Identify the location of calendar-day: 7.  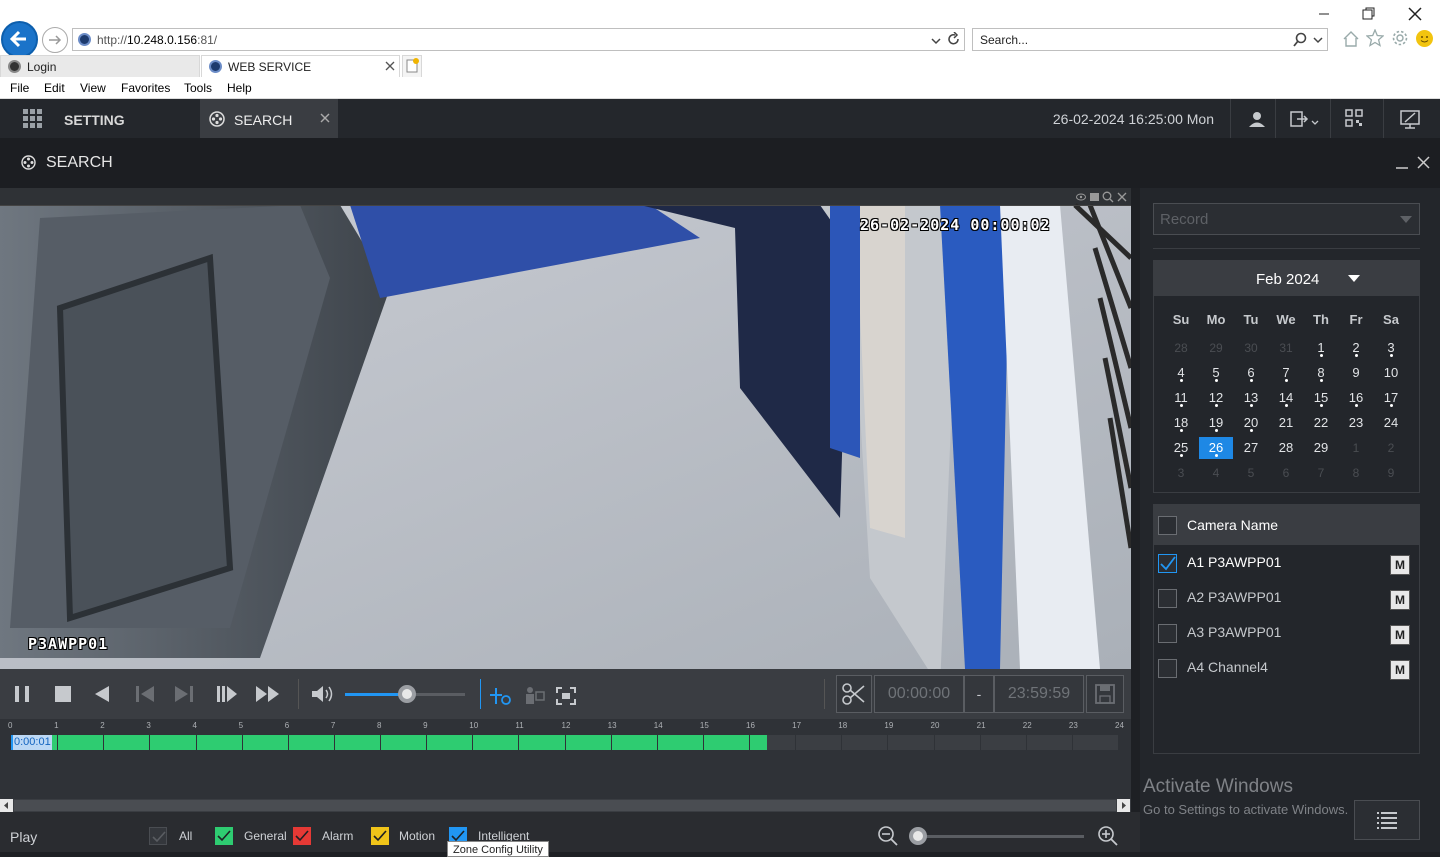
(1321, 473).